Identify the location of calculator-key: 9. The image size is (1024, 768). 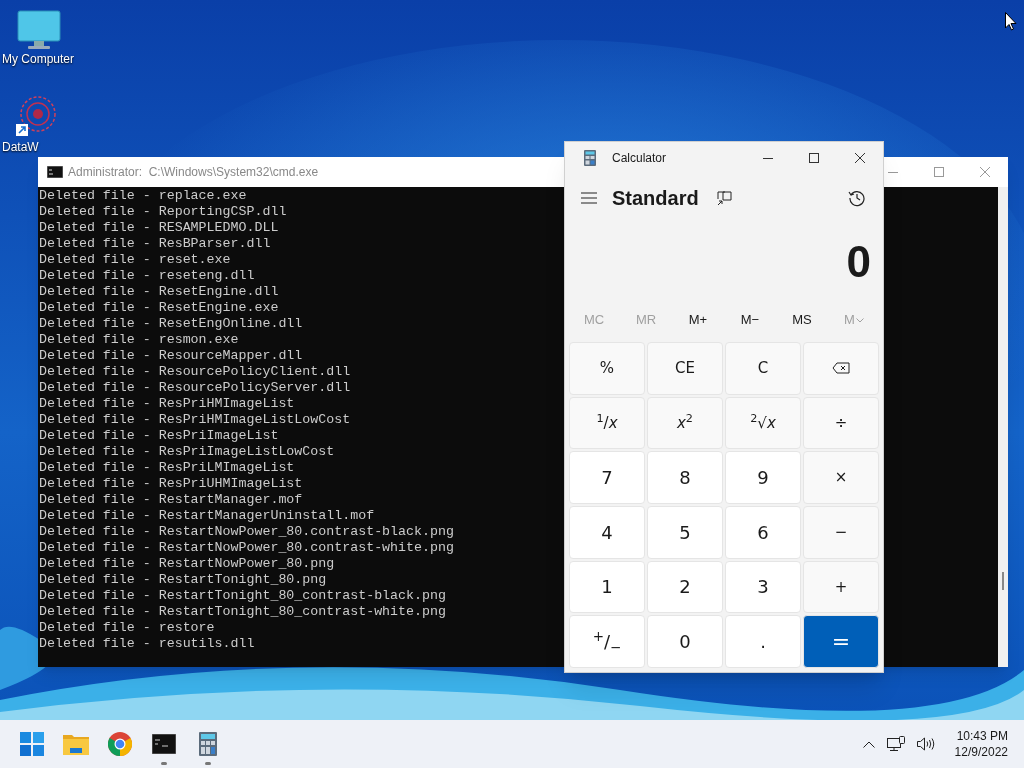
(763, 477).